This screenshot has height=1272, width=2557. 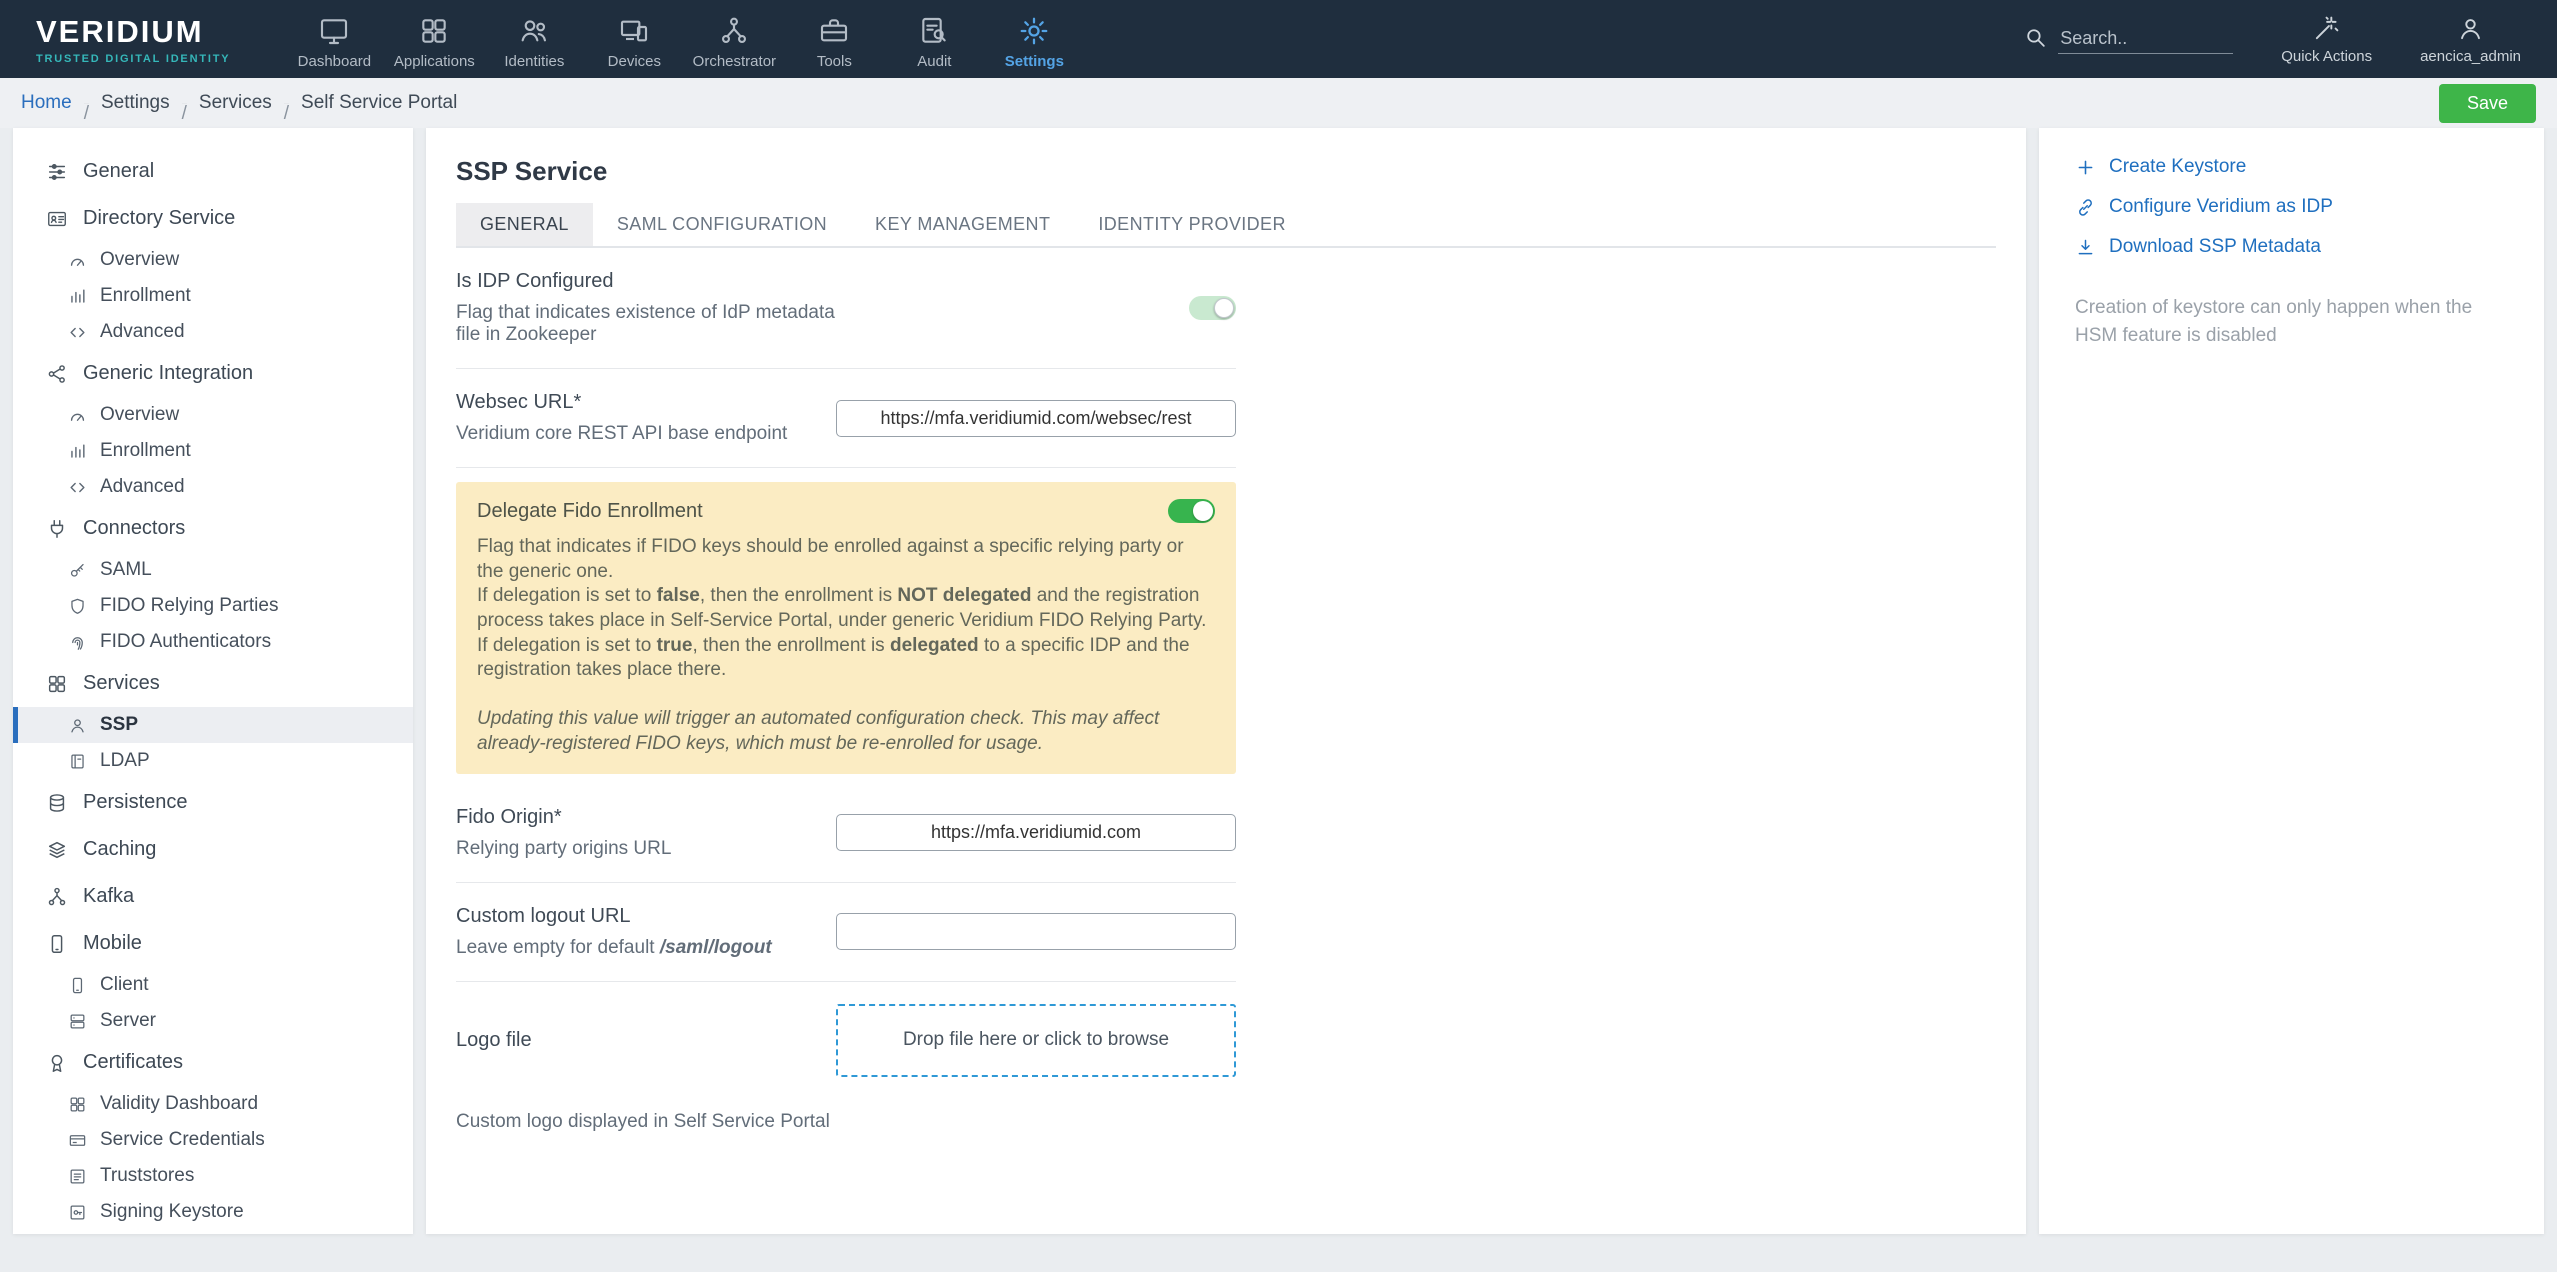 What do you see at coordinates (1203, 511) in the screenshot?
I see `toggle-knob` at bounding box center [1203, 511].